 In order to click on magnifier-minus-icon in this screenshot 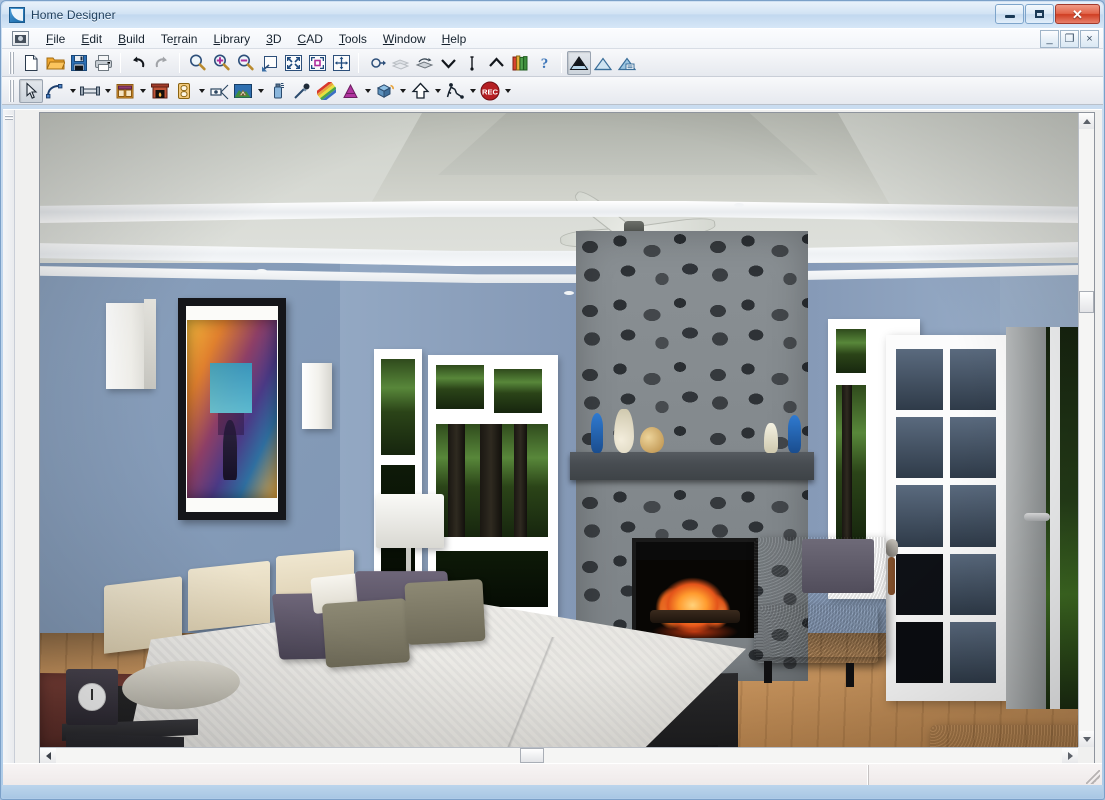, I will do `click(245, 62)`.